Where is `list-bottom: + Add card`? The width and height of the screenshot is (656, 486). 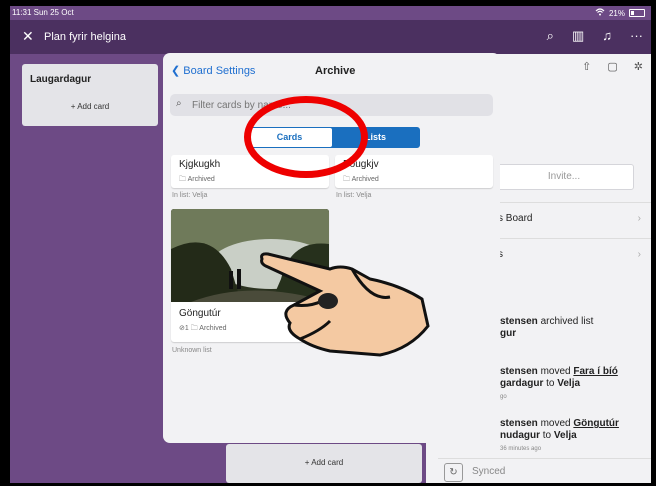
list-bottom: + Add card is located at coordinates (324, 463).